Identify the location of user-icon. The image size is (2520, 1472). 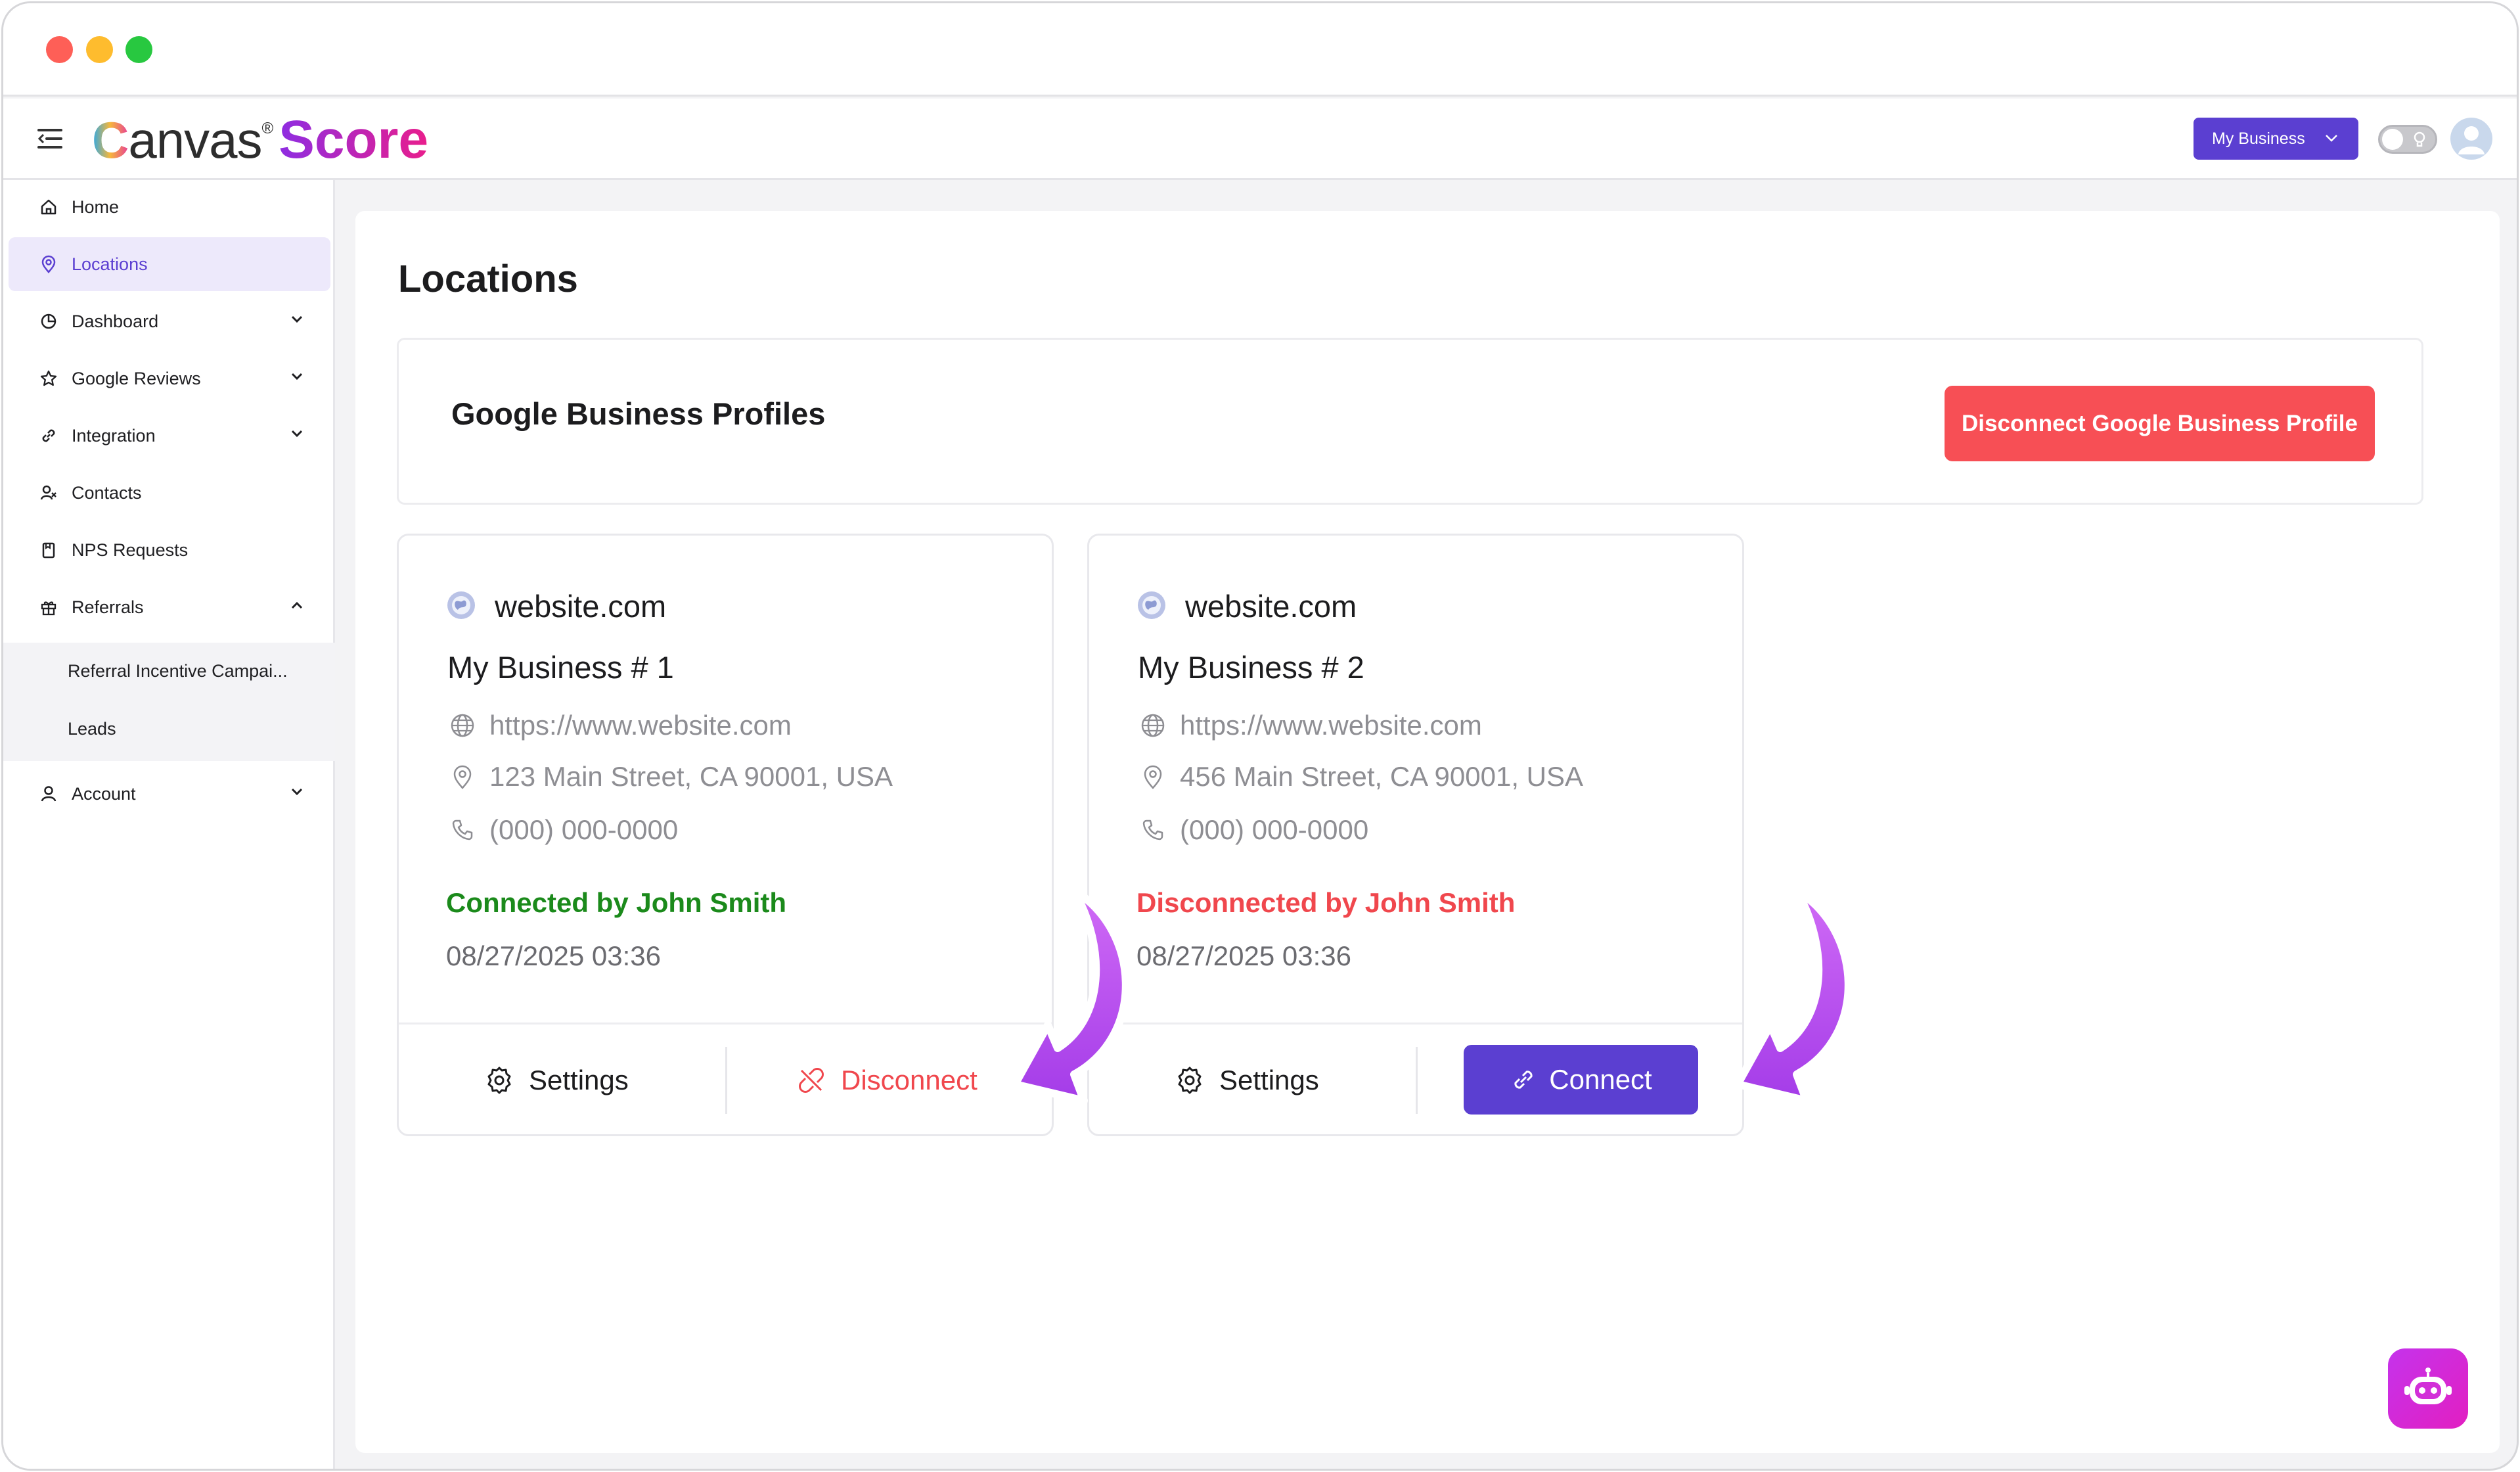
(48, 794).